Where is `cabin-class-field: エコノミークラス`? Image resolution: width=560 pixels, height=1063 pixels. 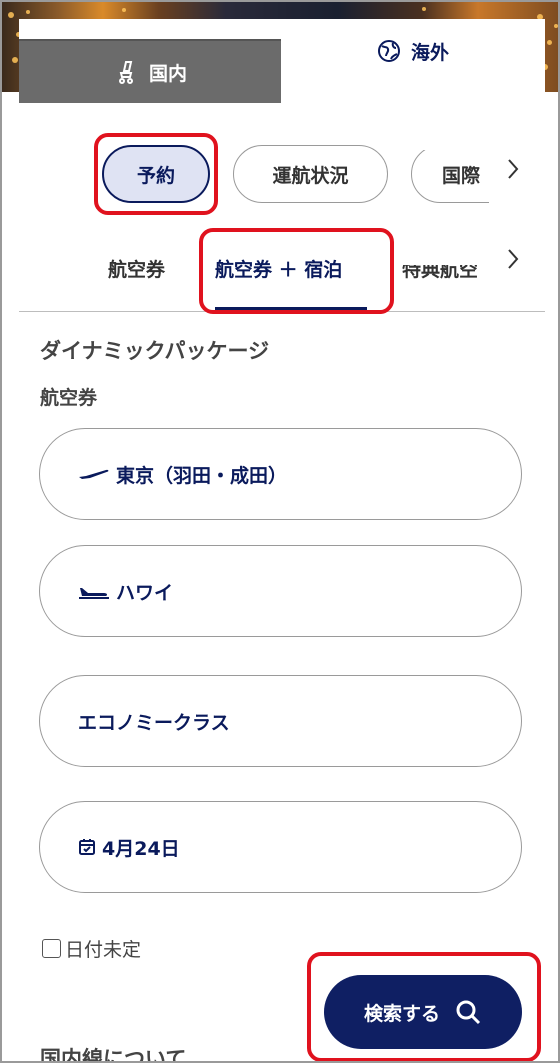
cabin-class-field: エコノミークラス is located at coordinates (280, 721).